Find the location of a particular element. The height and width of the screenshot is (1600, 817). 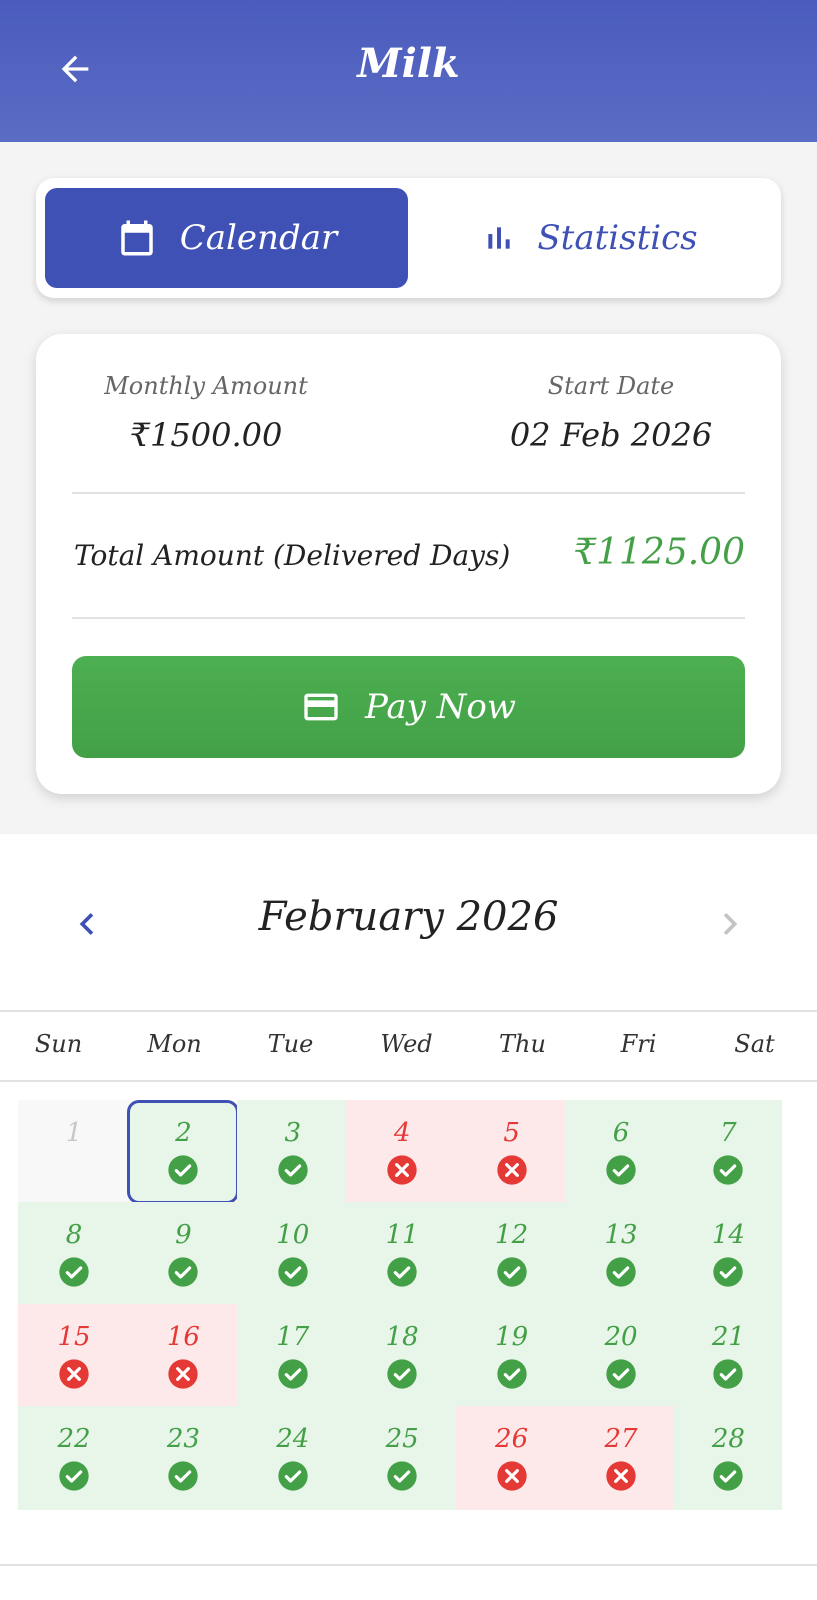

calendar-day: 11 is located at coordinates (402, 1254).